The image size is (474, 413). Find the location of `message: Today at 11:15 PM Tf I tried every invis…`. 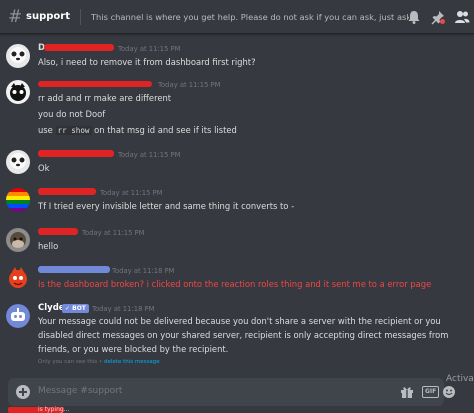

message: Today at 11:15 PM Tf I tried every invis… is located at coordinates (237, 199).